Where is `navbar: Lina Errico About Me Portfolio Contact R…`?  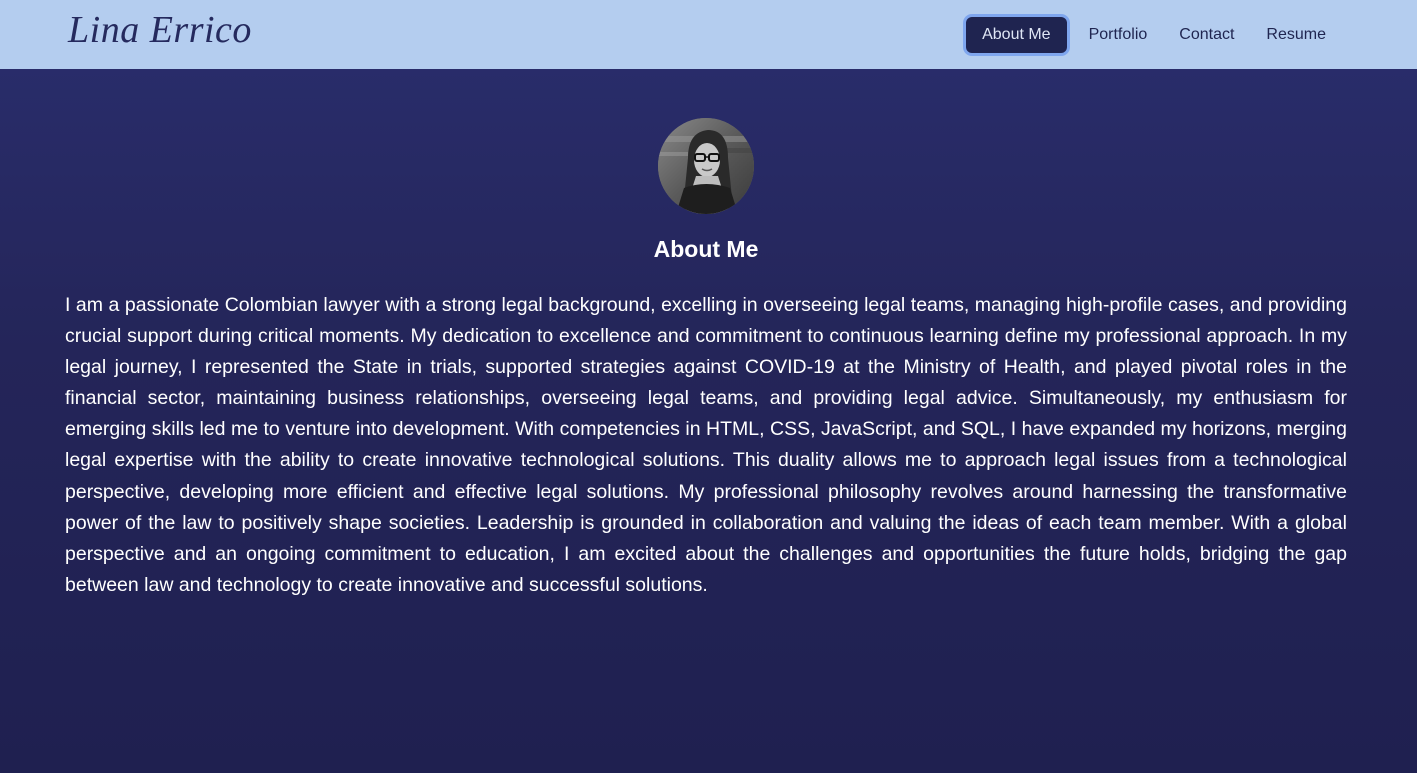 navbar: Lina Errico About Me Portfolio Contact R… is located at coordinates (708, 34).